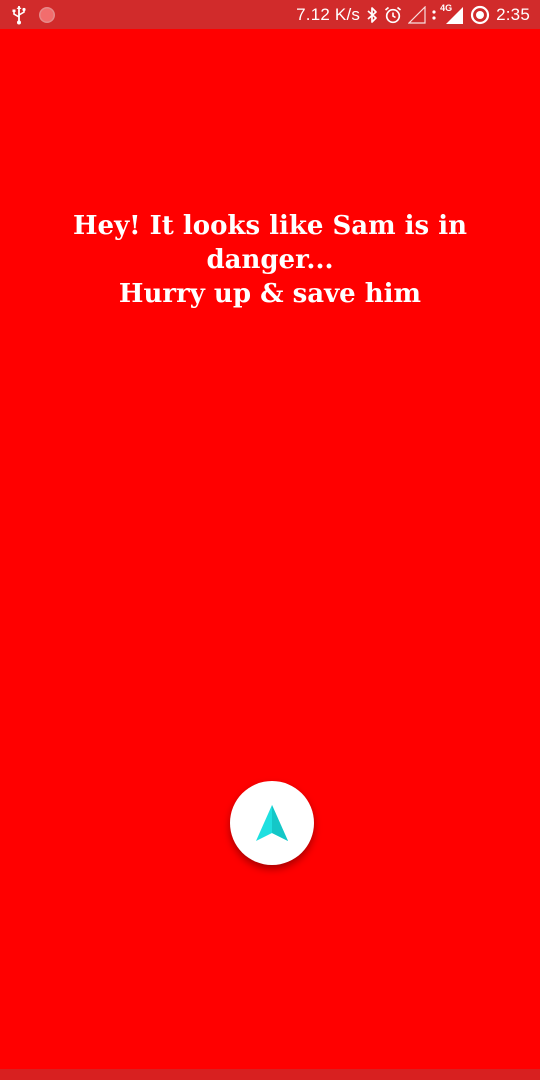 Image resolution: width=540 pixels, height=1080 pixels. Describe the element at coordinates (393, 15) in the screenshot. I see `alarm-icon` at that location.